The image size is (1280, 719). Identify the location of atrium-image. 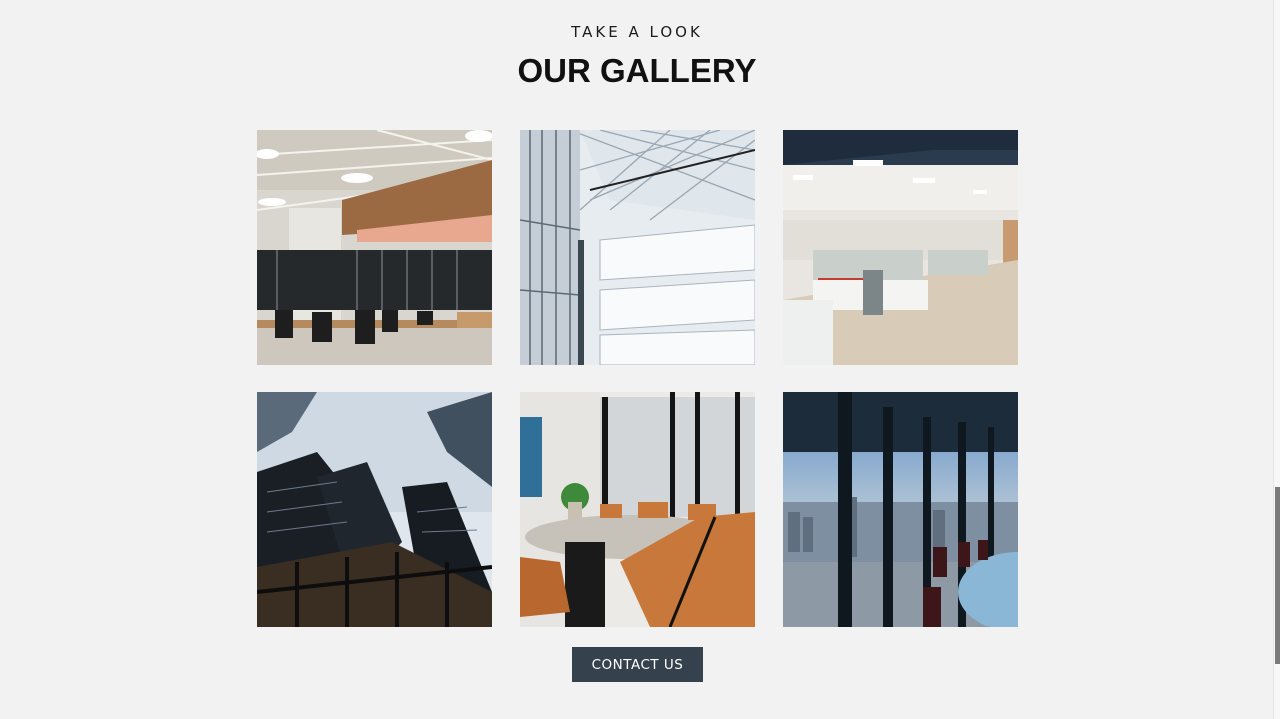
(637, 247).